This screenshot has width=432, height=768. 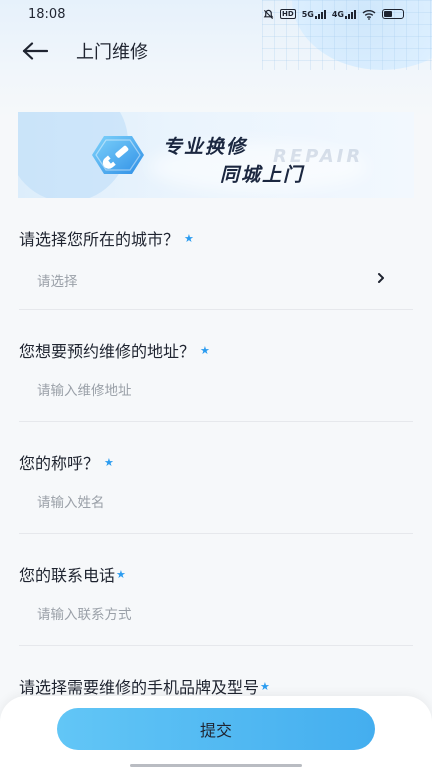 What do you see at coordinates (381, 278) in the screenshot?
I see `chevron-right-icon` at bounding box center [381, 278].